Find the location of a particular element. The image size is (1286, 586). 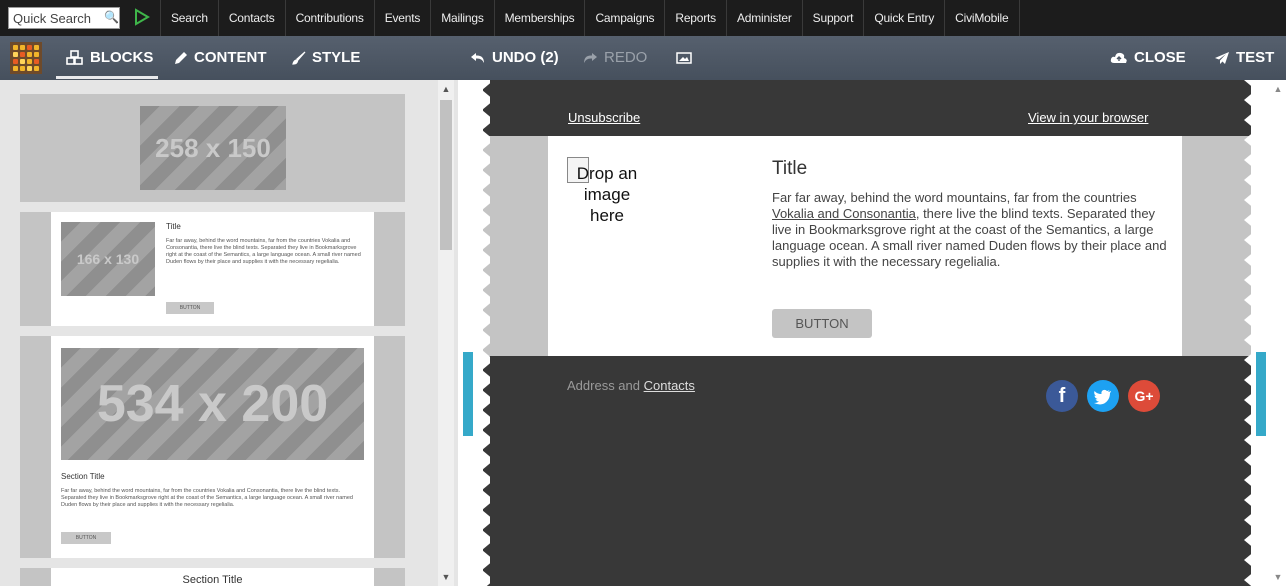

image-drop-zone: Drop an image here is located at coordinates (602, 212).